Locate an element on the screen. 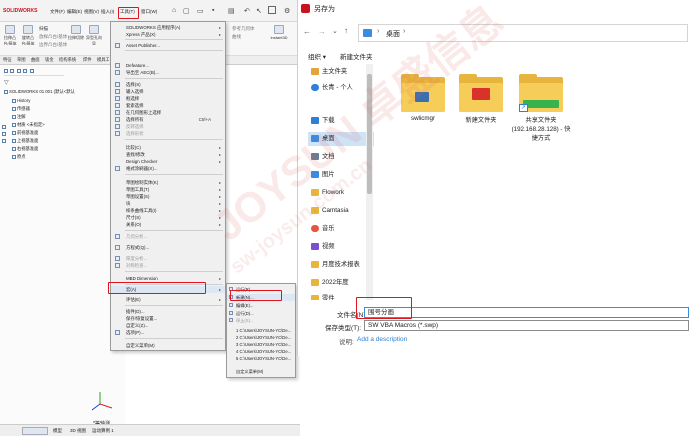 The image size is (693, 442). organize-button: 组织 ▾ is located at coordinates (317, 56).